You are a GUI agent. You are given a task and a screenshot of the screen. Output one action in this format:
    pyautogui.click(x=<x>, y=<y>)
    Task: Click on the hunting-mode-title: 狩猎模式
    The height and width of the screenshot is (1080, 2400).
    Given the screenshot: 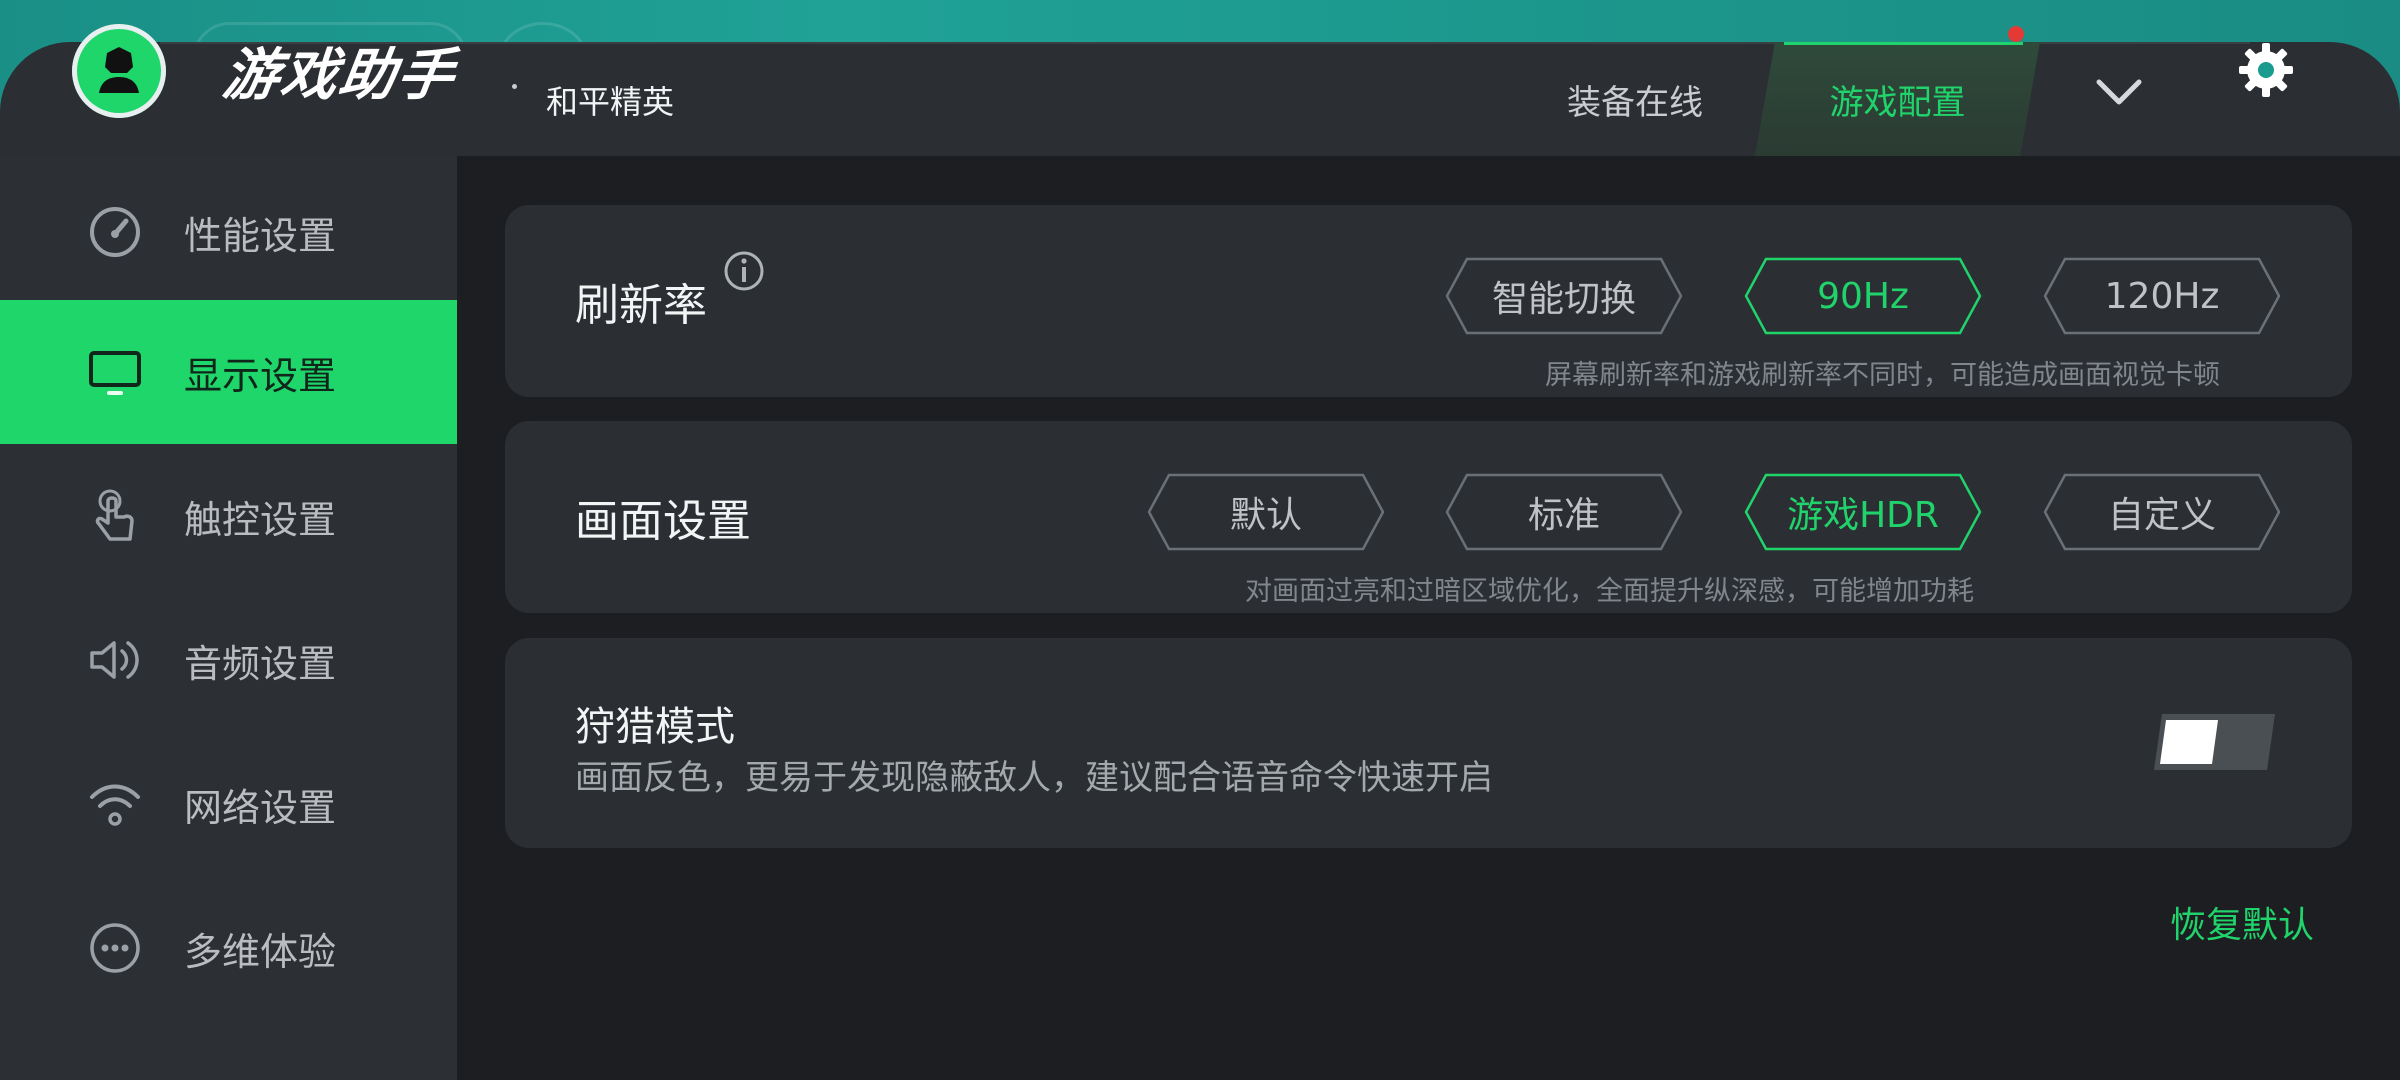 What is the action you would take?
    pyautogui.click(x=655, y=727)
    